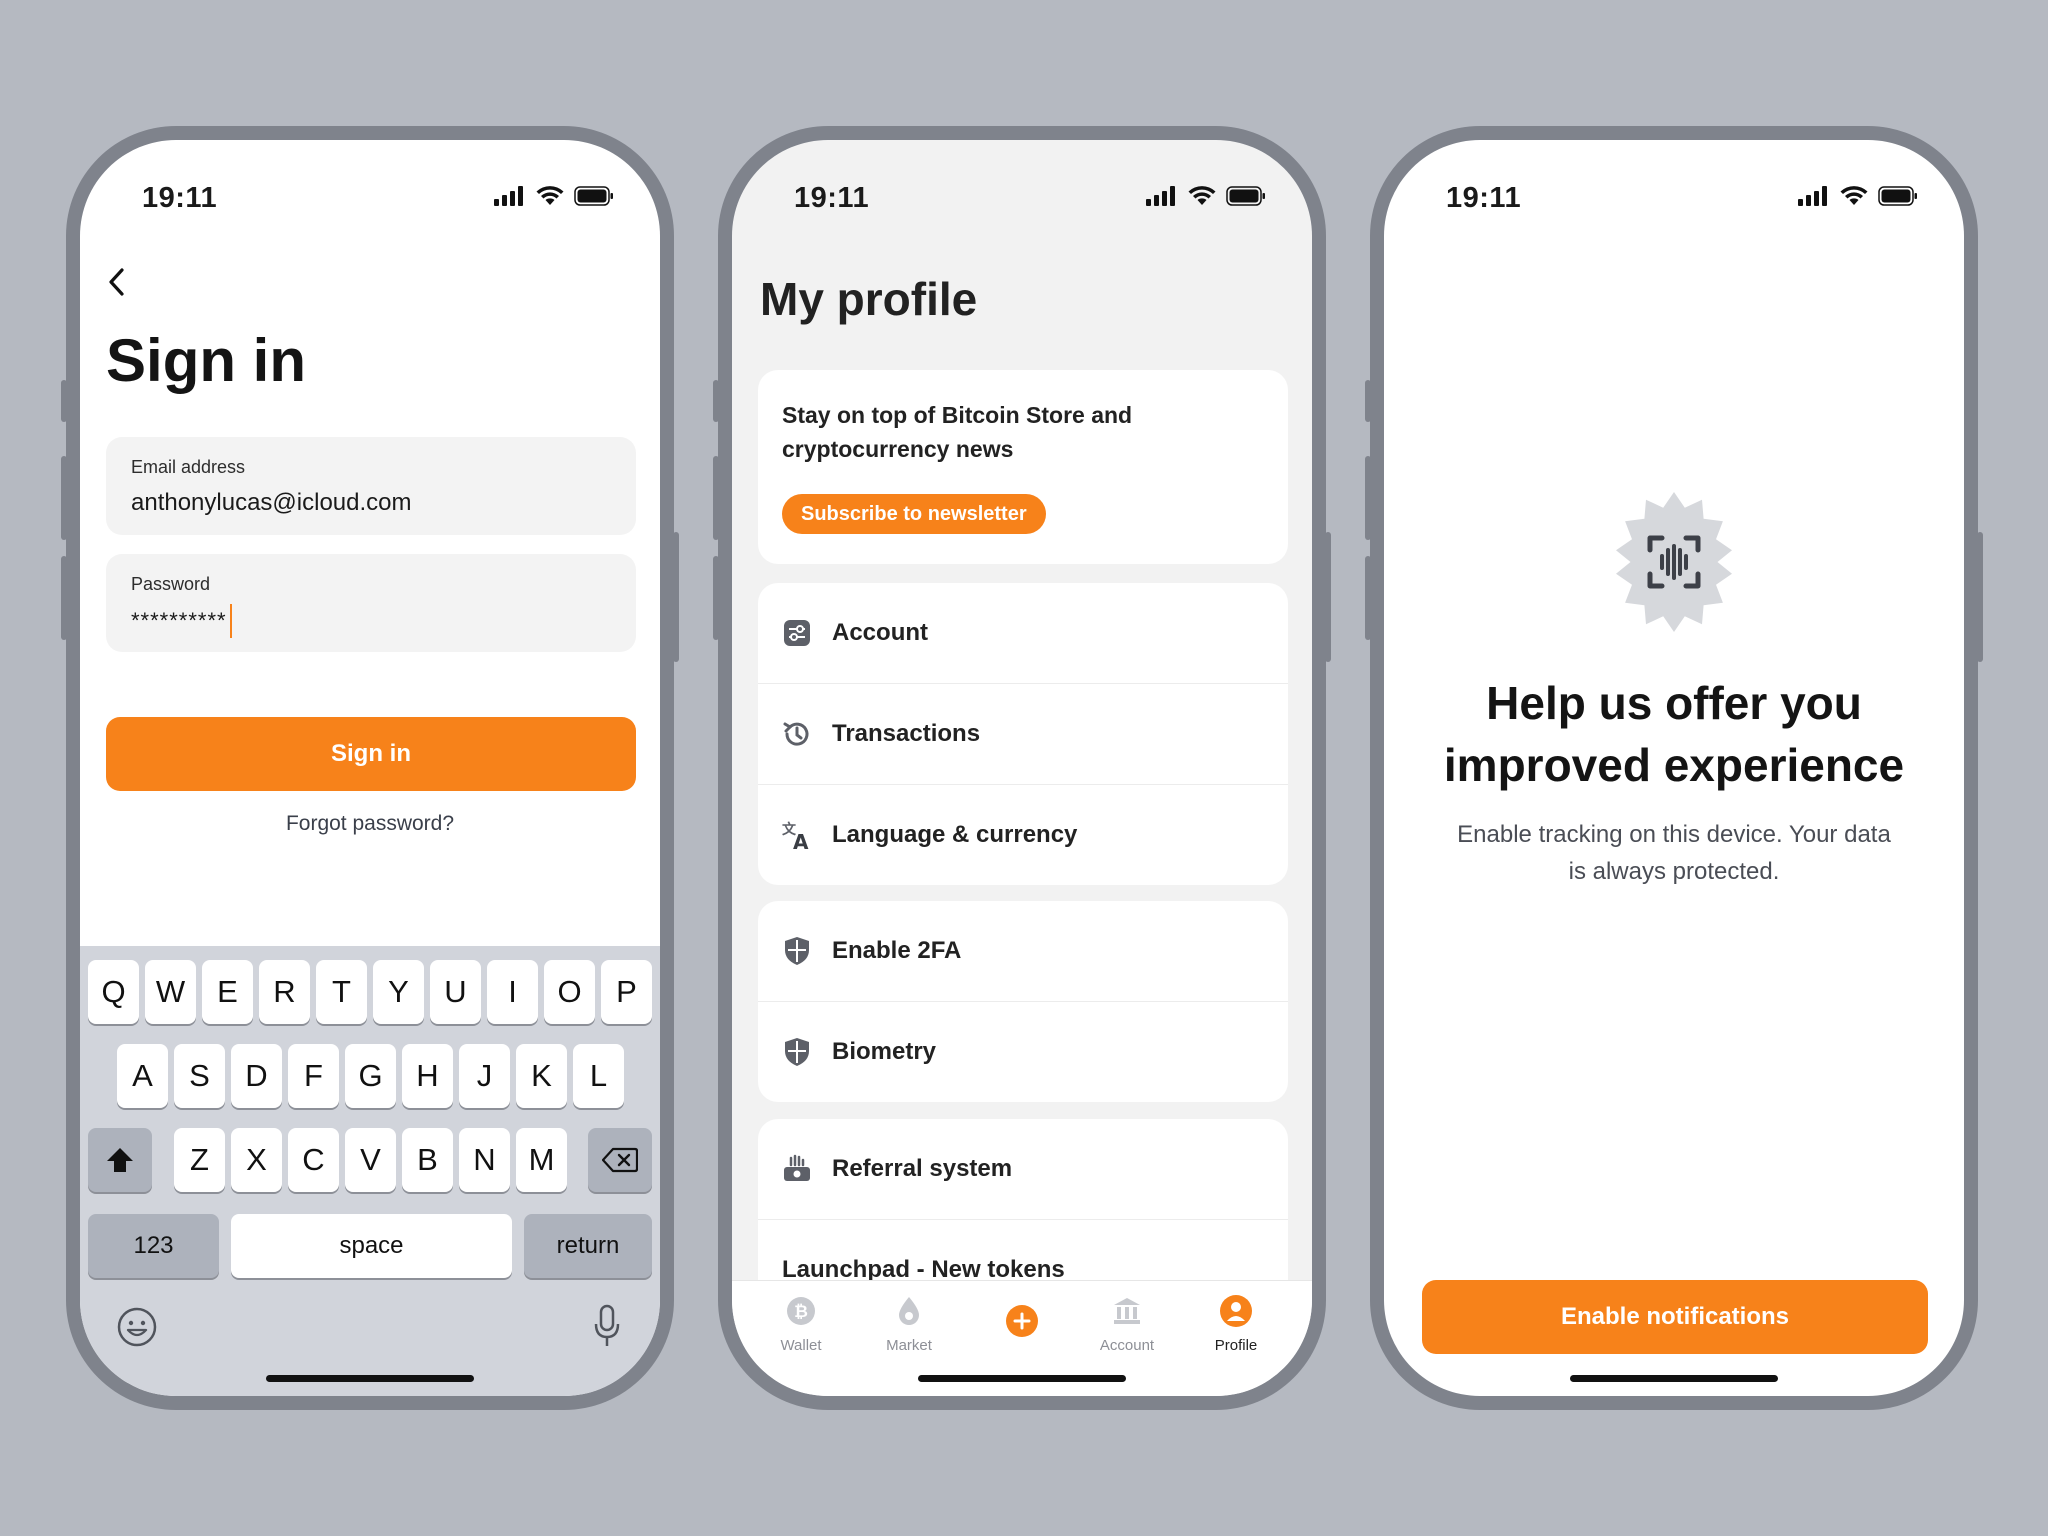 Image resolution: width=2048 pixels, height=1536 pixels. I want to click on shift-icon, so click(120, 1160).